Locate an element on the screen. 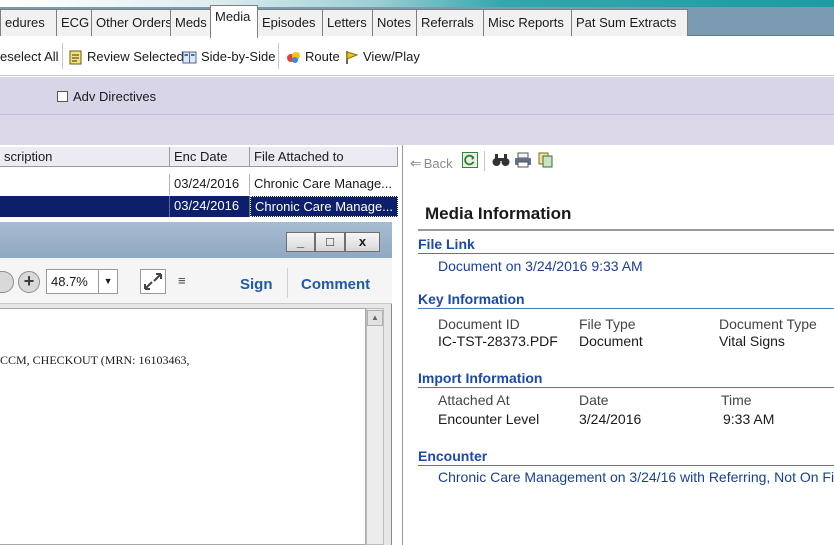 The image size is (834, 545). zoom-value: 48.7% is located at coordinates (69, 281).